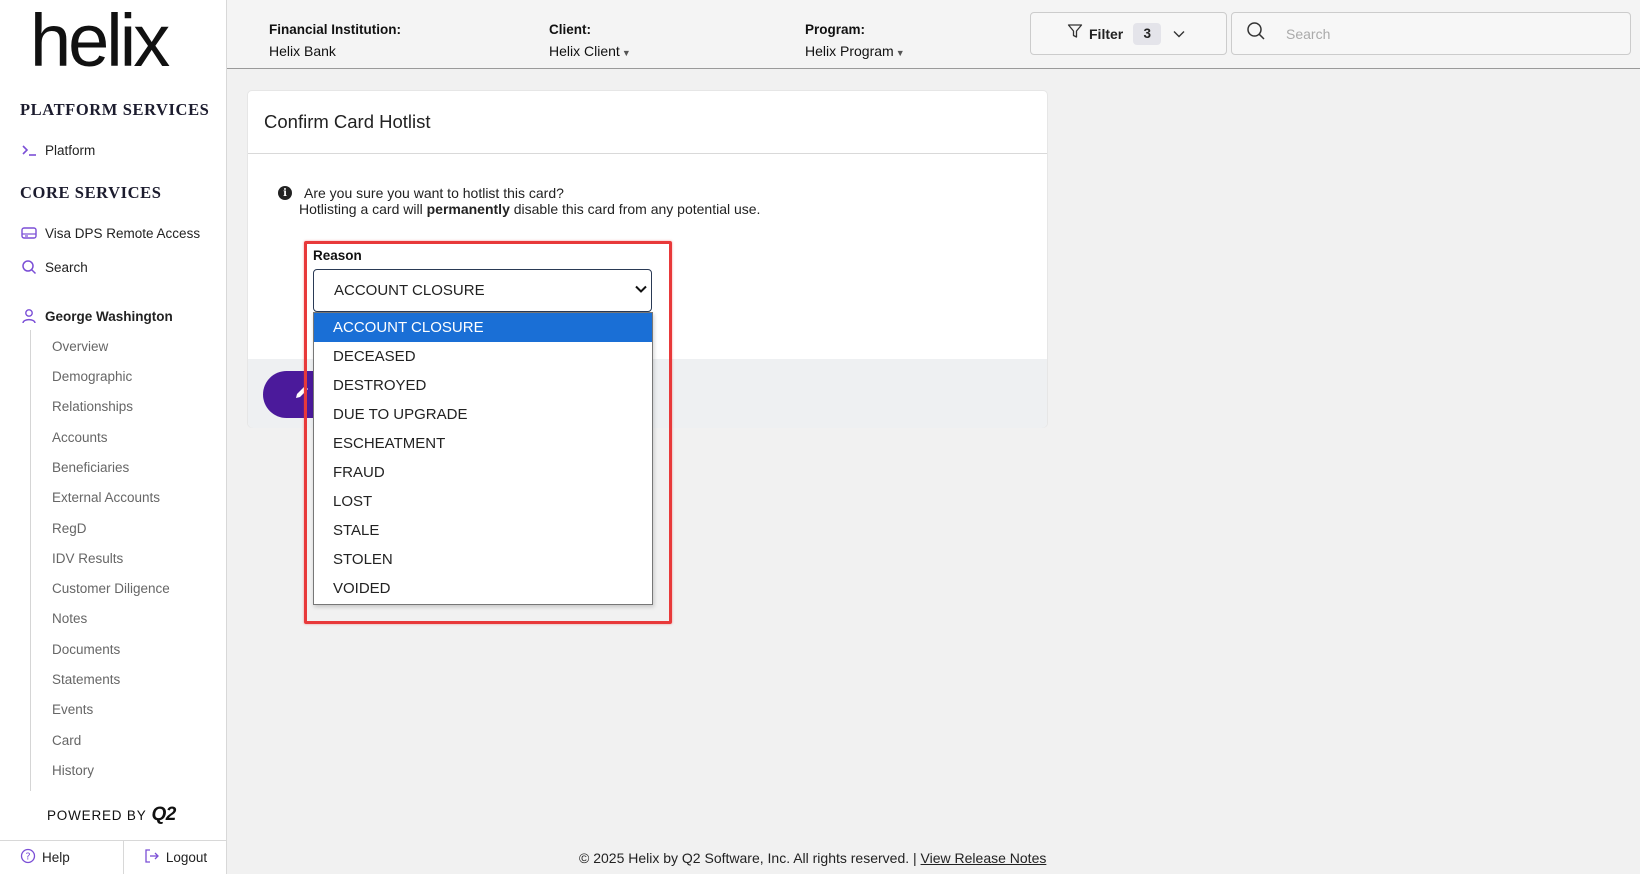 The image size is (1640, 874). I want to click on client-value: Helix Client, so click(584, 51).